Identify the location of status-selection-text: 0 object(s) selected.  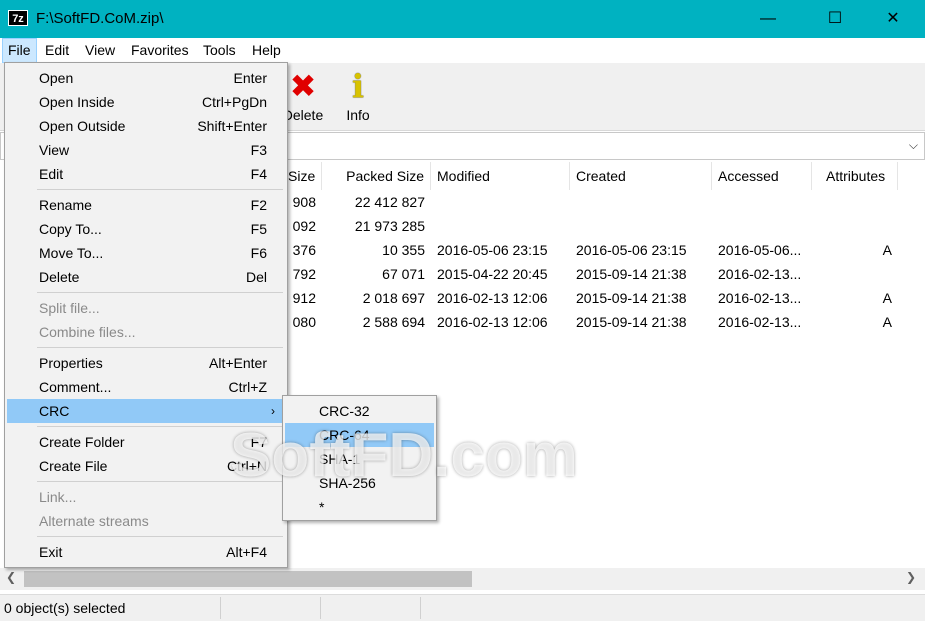
(65, 608).